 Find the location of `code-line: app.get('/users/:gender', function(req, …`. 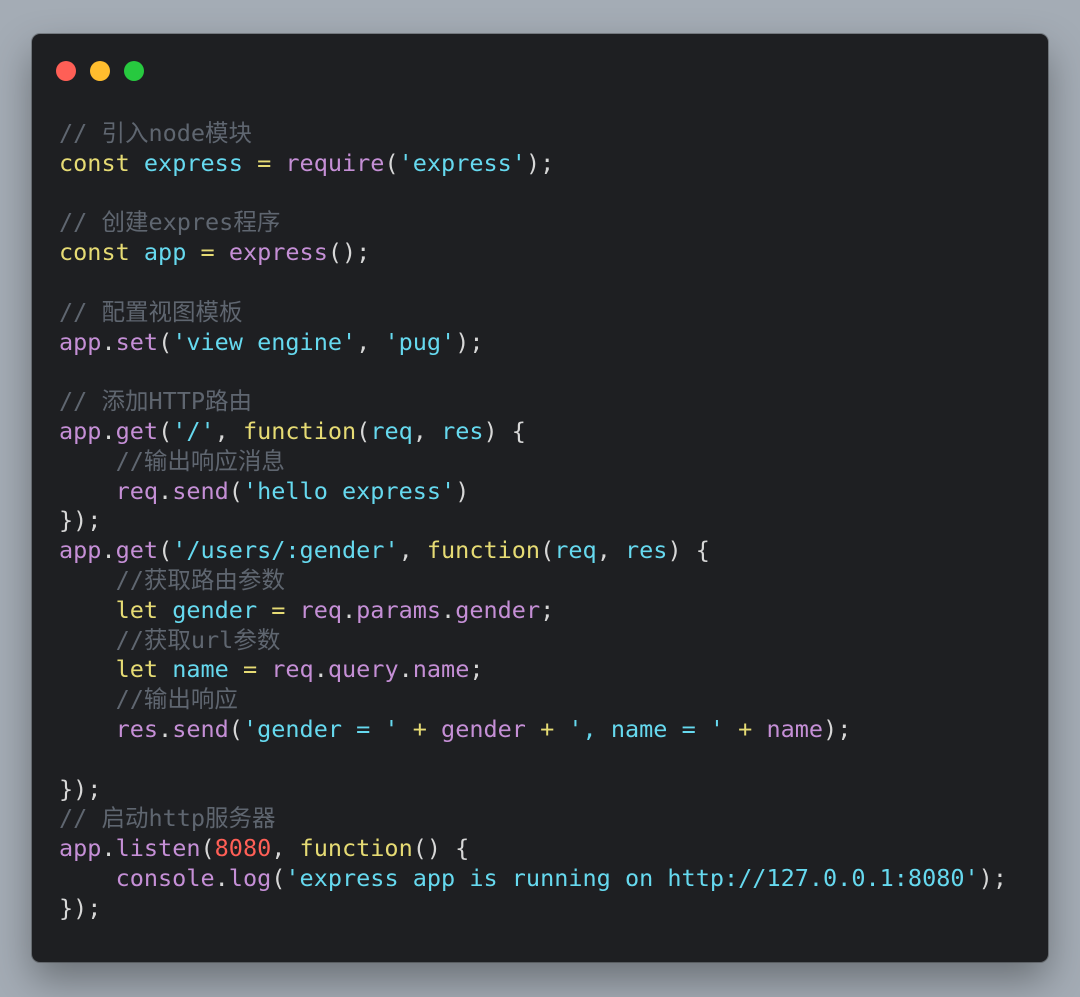

code-line: app.get('/users/:gender', function(req, … is located at coordinates (533, 551).